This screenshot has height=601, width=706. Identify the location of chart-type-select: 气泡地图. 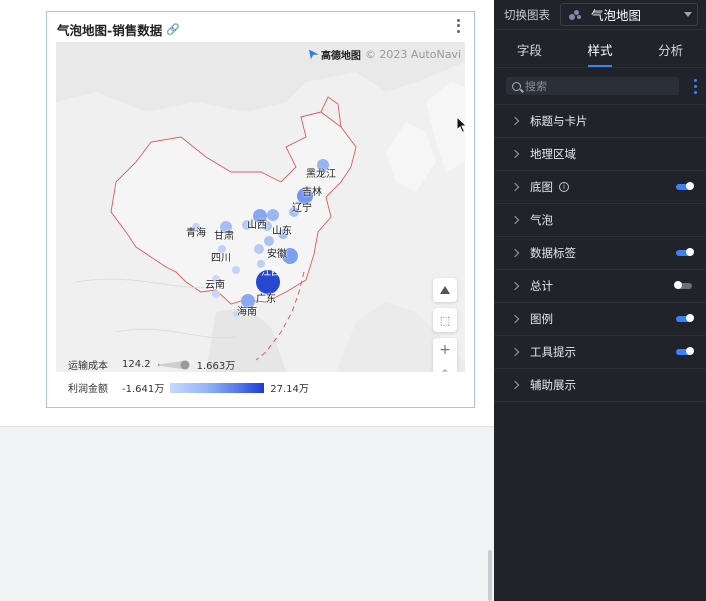
(629, 14).